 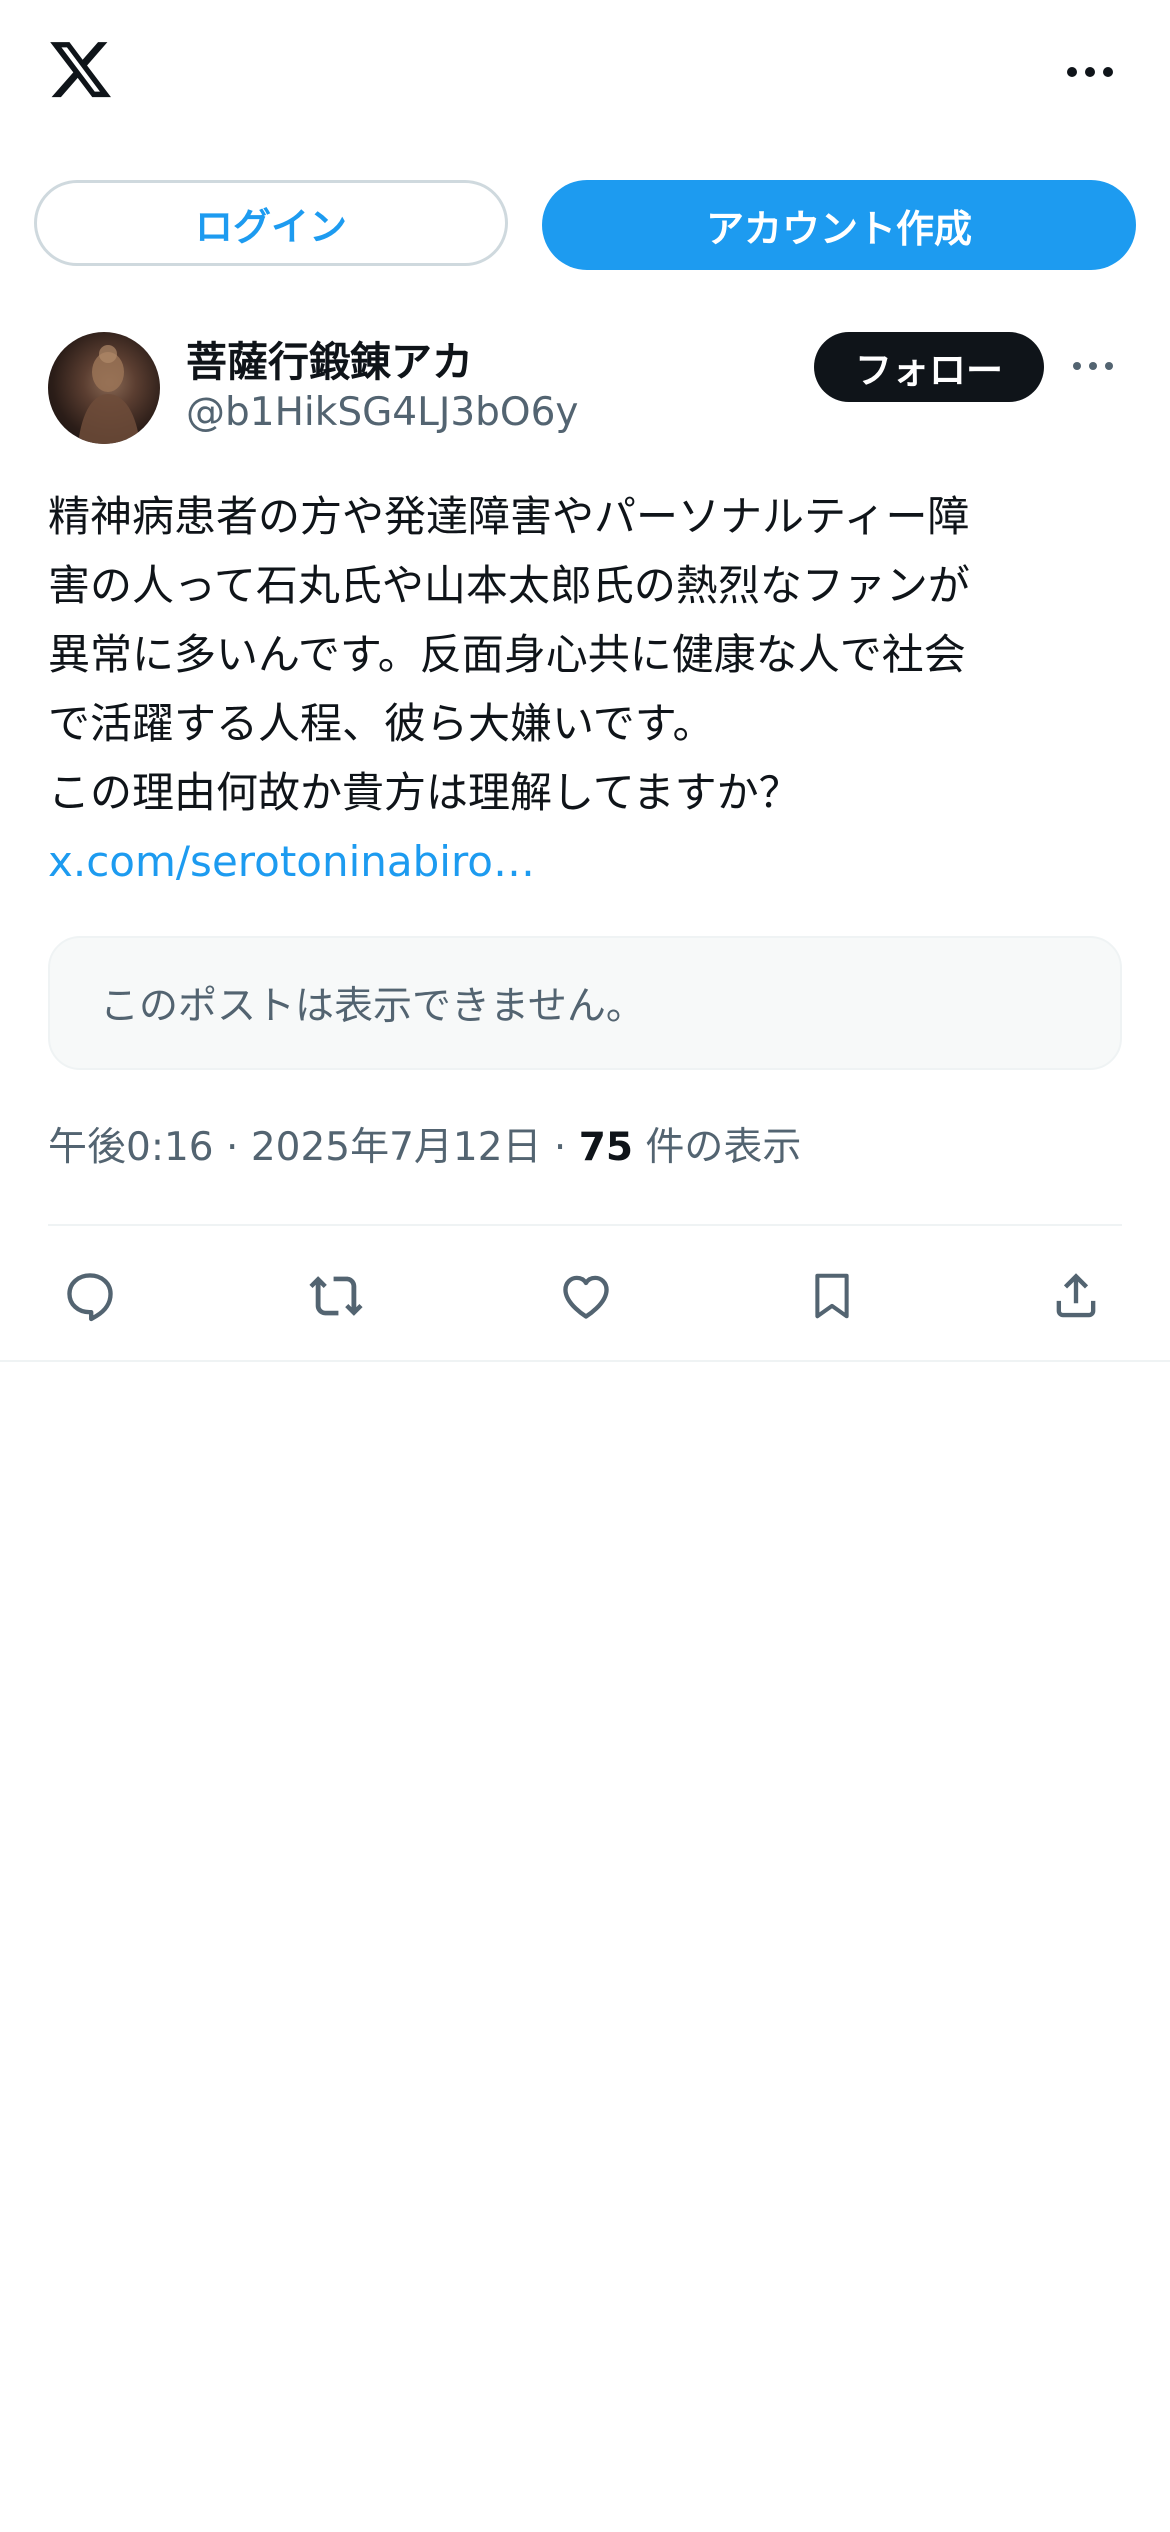 I want to click on post-text-line: 精神病患者の方や発達障害やパーソナルティー障, so click(x=509, y=516).